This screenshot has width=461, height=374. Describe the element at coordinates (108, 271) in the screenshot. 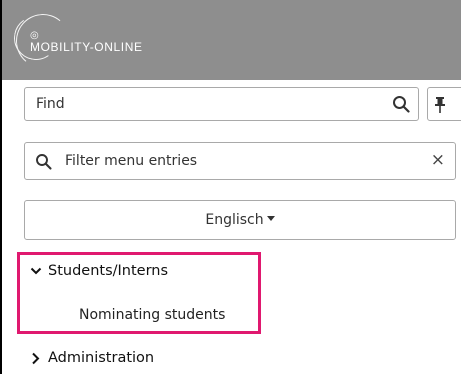

I see `menu-item-label: Students/Interns` at that location.